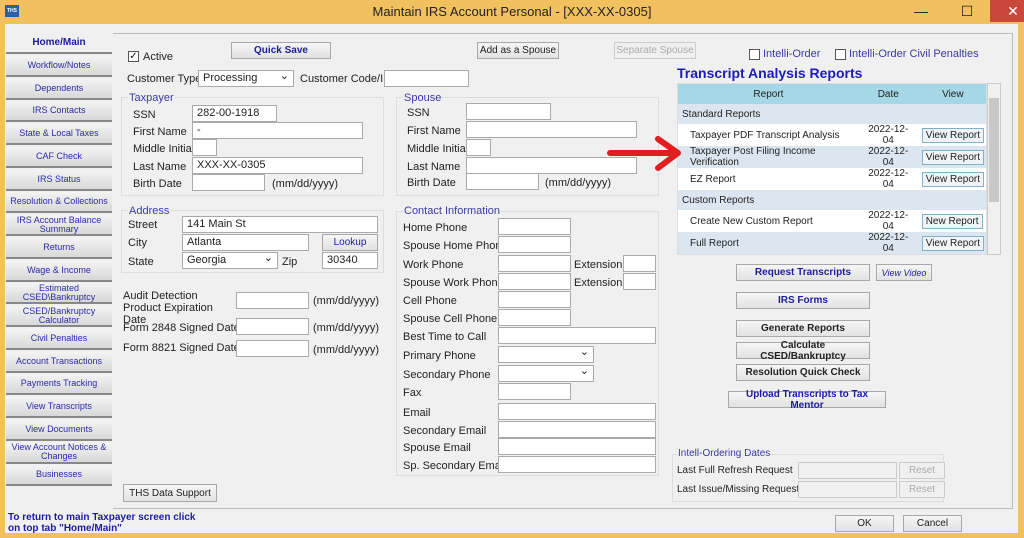  What do you see at coordinates (508, 111) in the screenshot?
I see `spouse-ssn-input` at bounding box center [508, 111].